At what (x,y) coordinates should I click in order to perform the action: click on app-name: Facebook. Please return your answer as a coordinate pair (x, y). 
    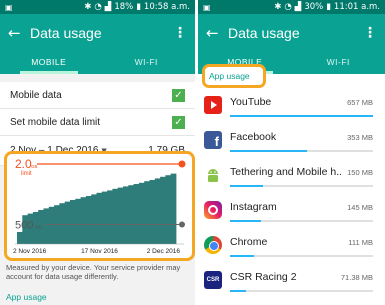
    Looking at the image, I should click on (253, 137).